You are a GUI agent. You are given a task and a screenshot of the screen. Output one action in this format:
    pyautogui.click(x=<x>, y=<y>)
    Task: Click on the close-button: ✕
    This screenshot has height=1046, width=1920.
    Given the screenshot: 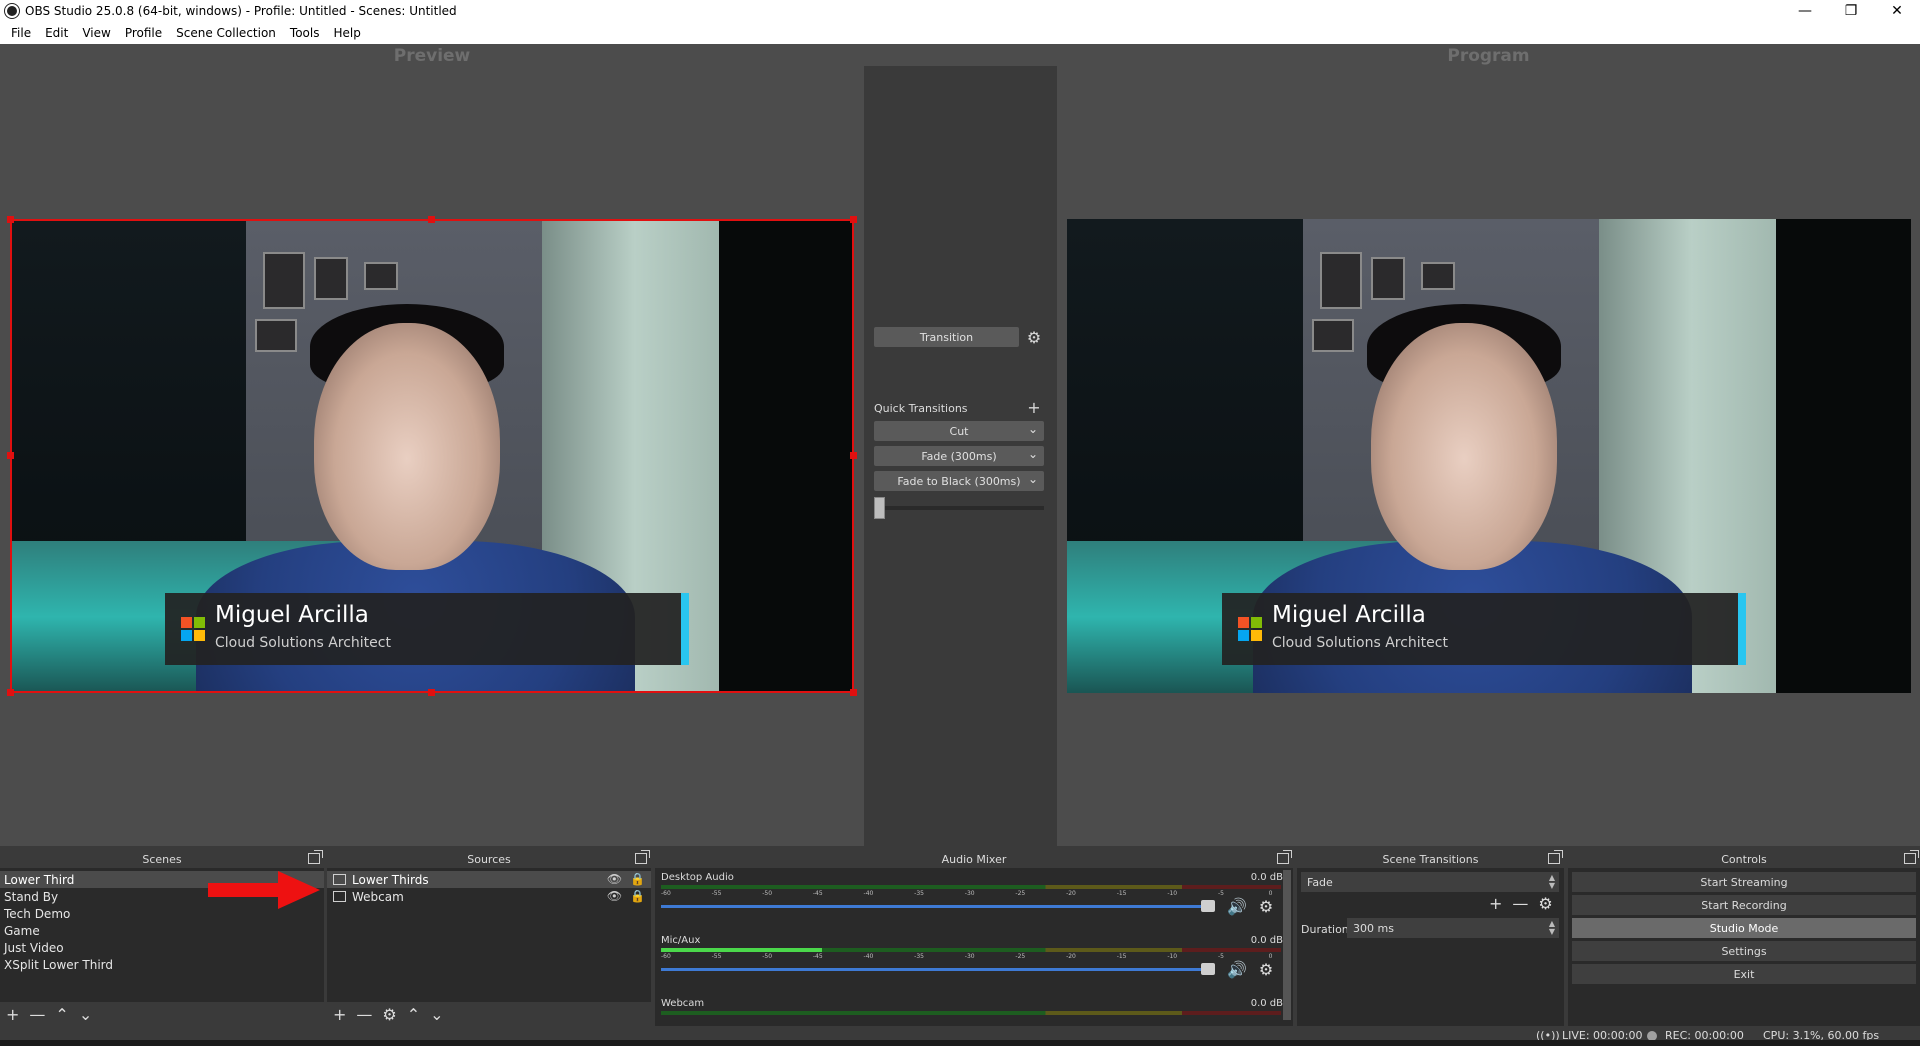 What is the action you would take?
    pyautogui.click(x=1897, y=11)
    